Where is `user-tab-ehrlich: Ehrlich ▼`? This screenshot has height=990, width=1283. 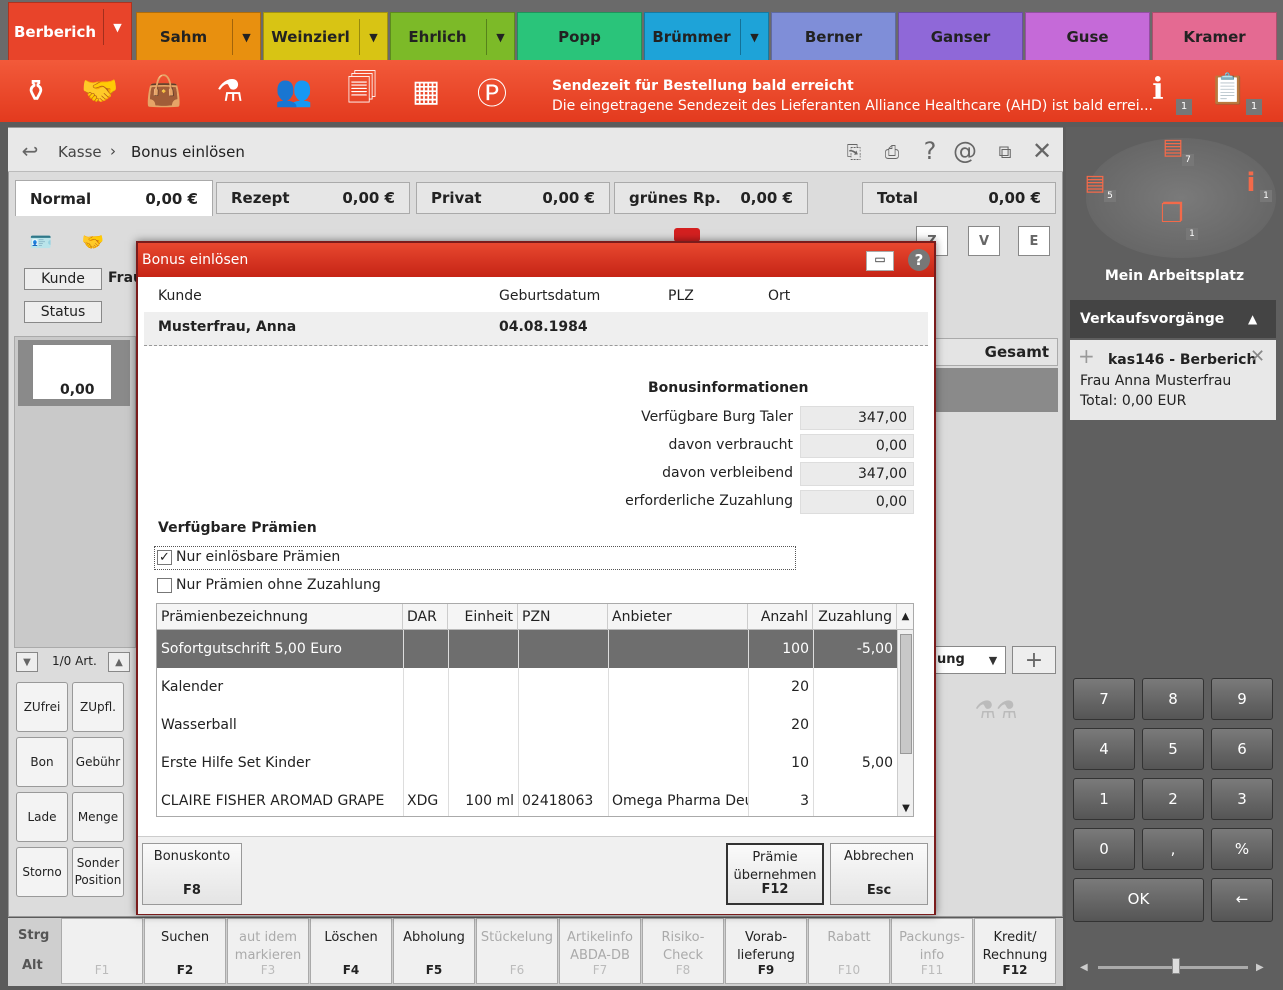
user-tab-ehrlich: Ehrlich ▼ is located at coordinates (452, 36).